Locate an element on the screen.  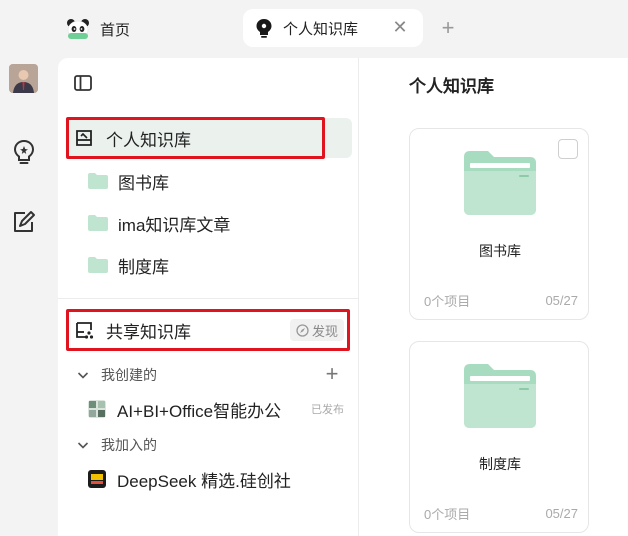
add-kb-button: + is located at coordinates (332, 374).